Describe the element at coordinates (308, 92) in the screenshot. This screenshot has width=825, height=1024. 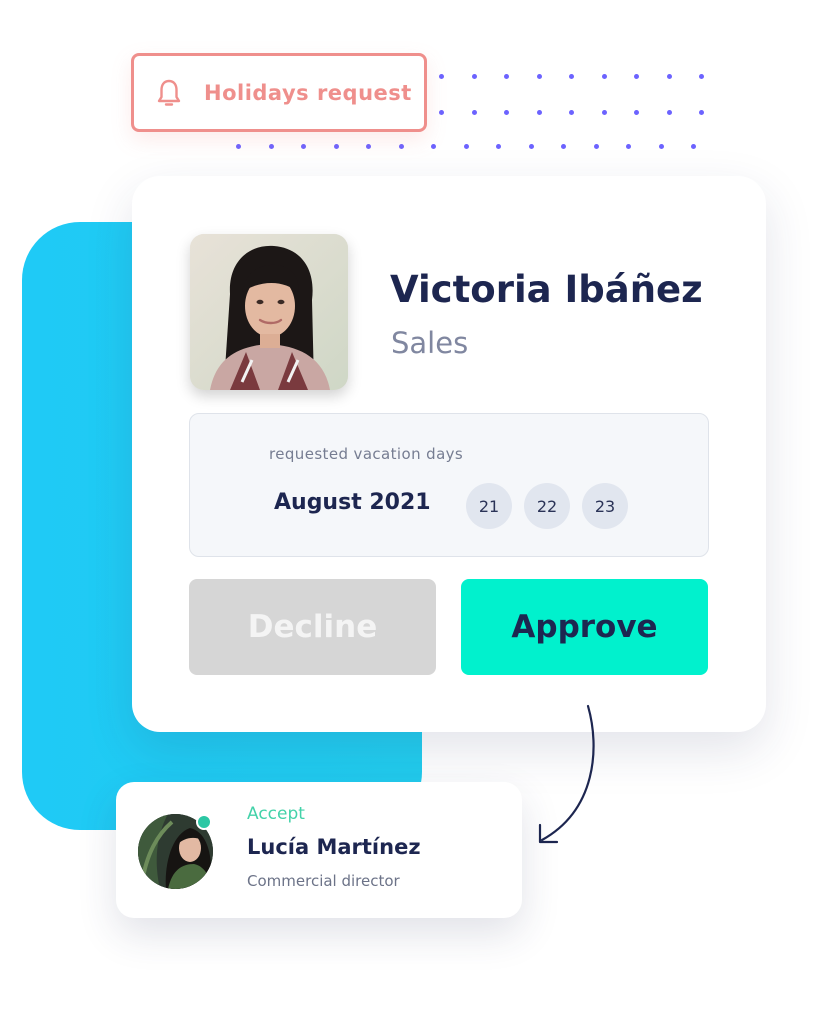
I see `holidays-request-label: Holidays request` at that location.